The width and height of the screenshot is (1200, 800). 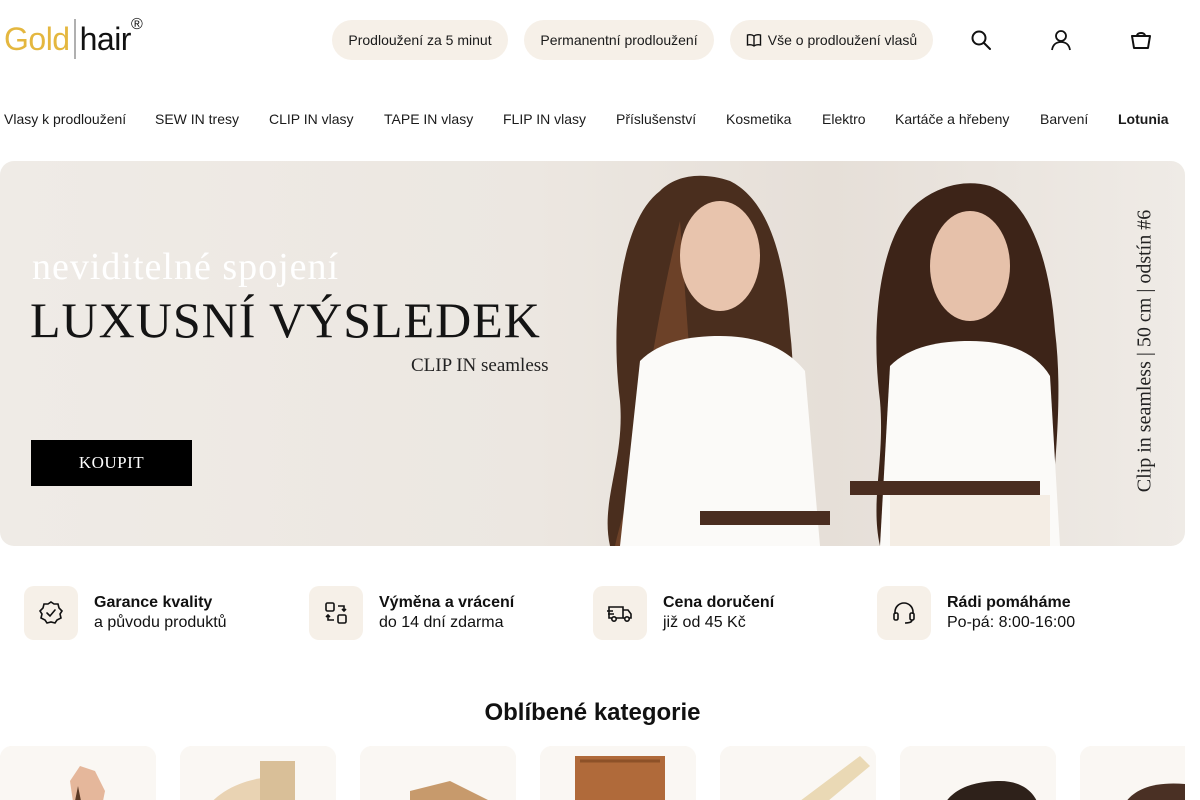 What do you see at coordinates (656, 119) in the screenshot?
I see `nav-item-accessories: Příslušenství` at bounding box center [656, 119].